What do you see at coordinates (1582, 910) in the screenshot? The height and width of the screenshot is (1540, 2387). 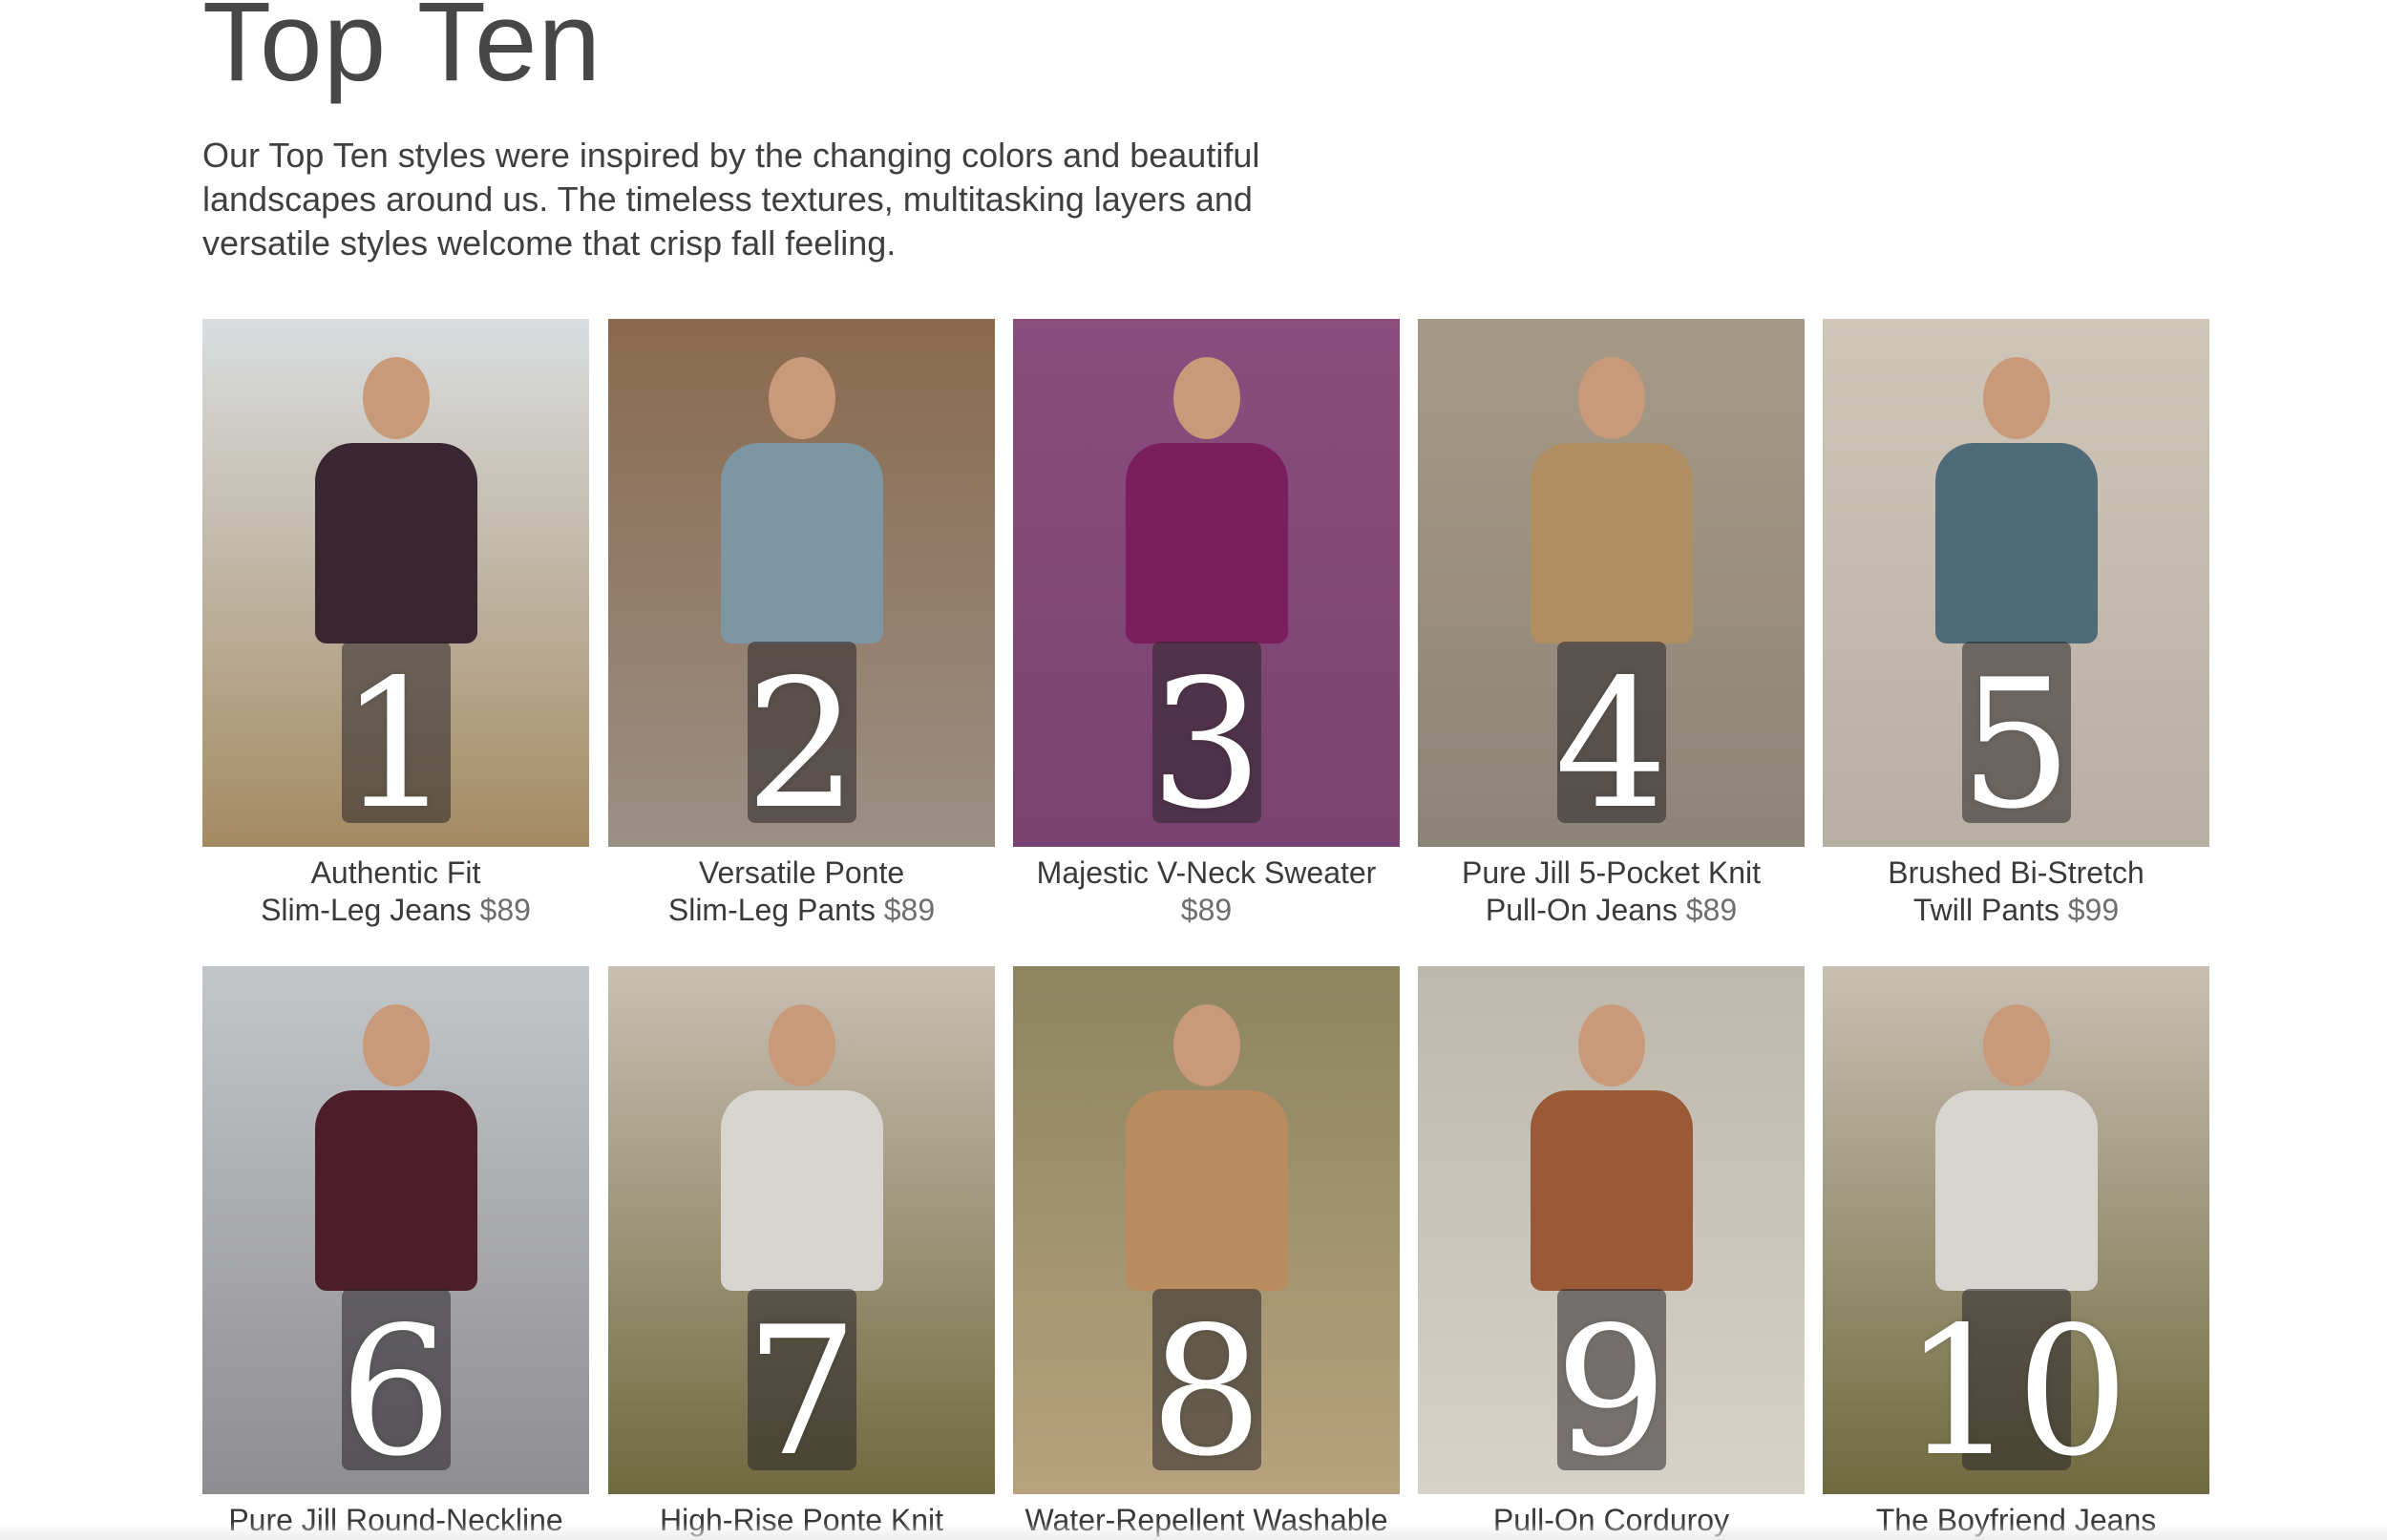 I see `product-name-line2: Pull-On Jeans` at bounding box center [1582, 910].